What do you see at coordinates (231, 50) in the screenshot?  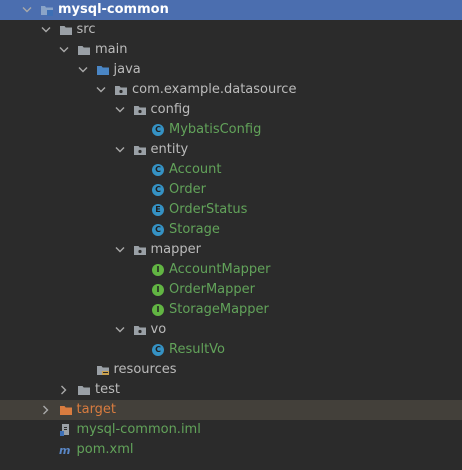 I see `tree-row-main: main` at bounding box center [231, 50].